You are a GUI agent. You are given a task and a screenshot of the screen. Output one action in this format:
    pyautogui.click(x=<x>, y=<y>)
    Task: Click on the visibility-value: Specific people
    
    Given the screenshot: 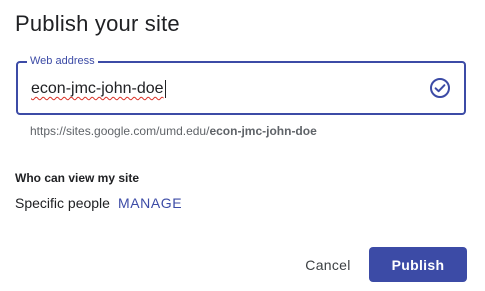 What is the action you would take?
    pyautogui.click(x=62, y=203)
    